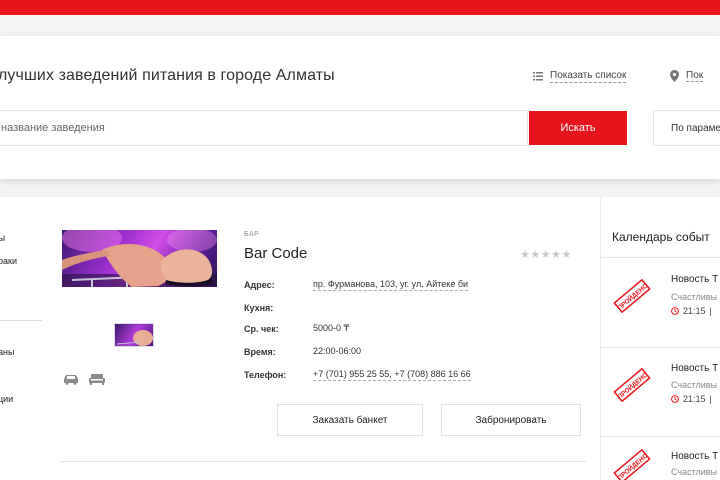 Image resolution: width=720 pixels, height=480 pixels. I want to click on search-button: Искать, so click(578, 128).